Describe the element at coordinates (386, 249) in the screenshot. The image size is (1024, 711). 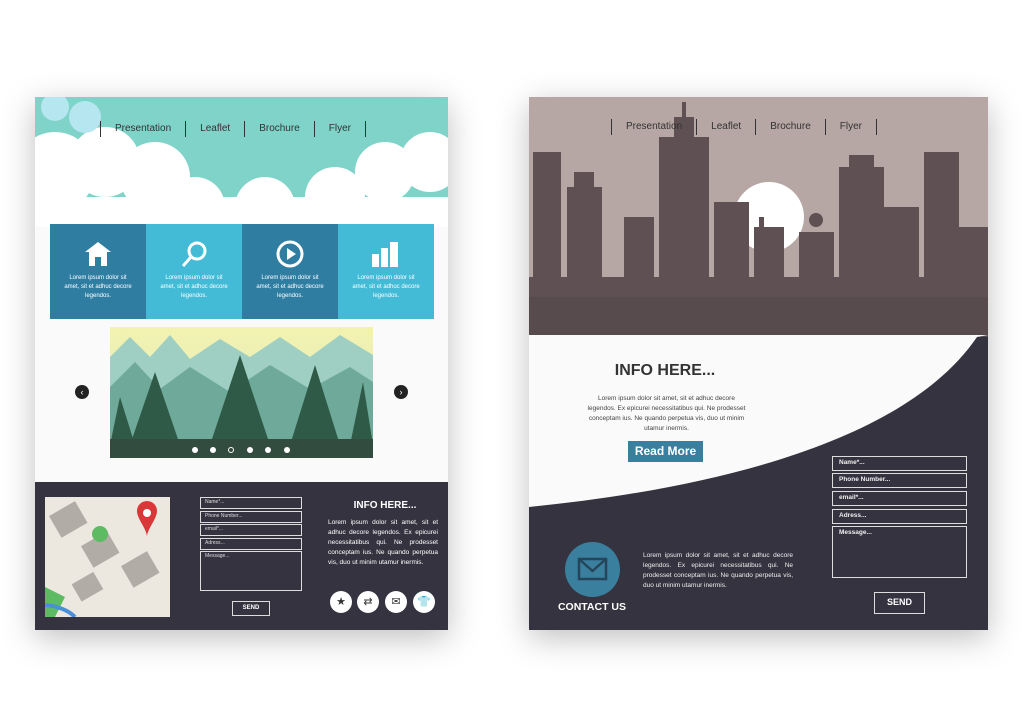
I see `bar-chart-icon` at that location.